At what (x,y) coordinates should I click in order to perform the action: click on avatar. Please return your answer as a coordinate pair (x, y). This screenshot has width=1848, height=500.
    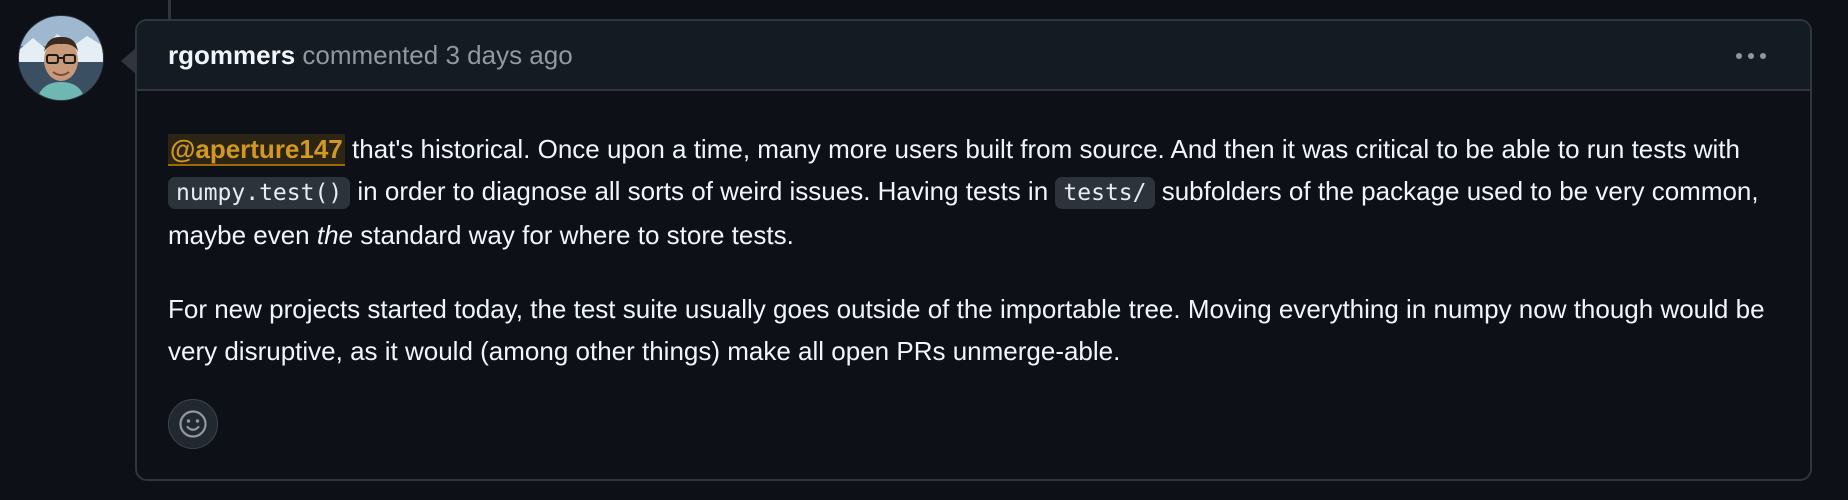
    Looking at the image, I should click on (61, 58).